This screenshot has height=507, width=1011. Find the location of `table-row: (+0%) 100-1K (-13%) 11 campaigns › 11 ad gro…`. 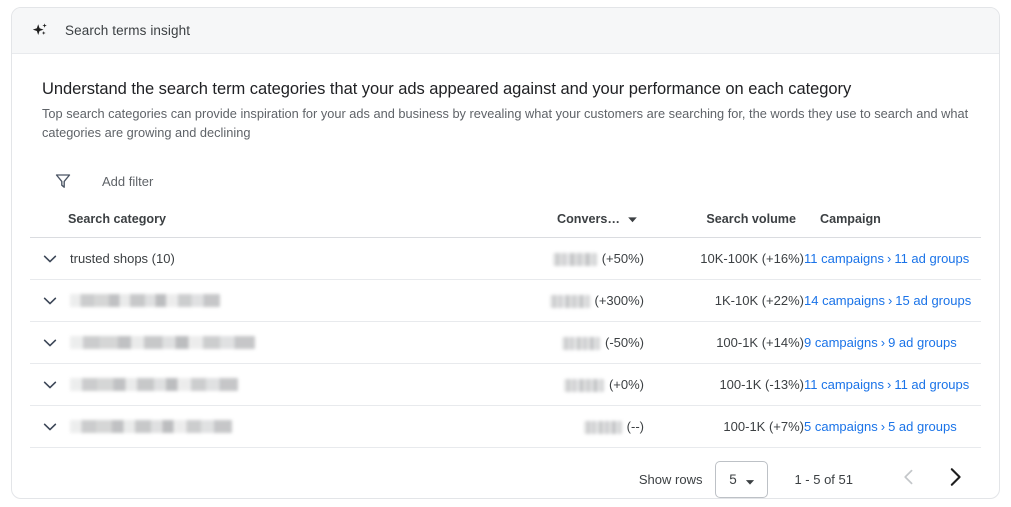

table-row: (+0%) 100-1K (-13%) 11 campaigns › 11 ad gro… is located at coordinates (505, 384).